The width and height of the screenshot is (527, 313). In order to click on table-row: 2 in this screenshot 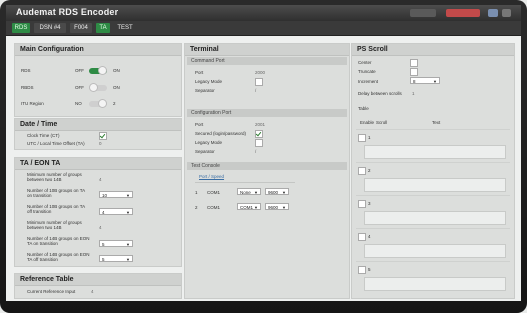, I will do `click(433, 178)`.